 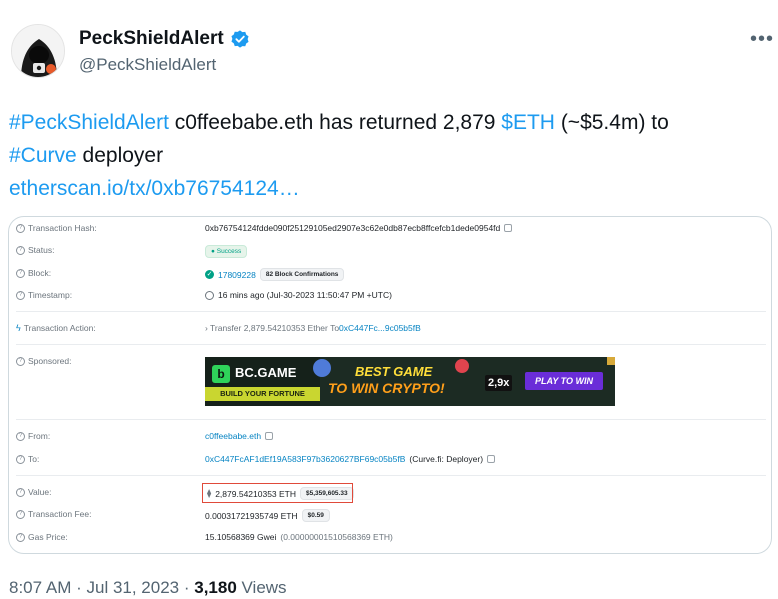 I want to click on status-badge: ● Success, so click(x=226, y=251).